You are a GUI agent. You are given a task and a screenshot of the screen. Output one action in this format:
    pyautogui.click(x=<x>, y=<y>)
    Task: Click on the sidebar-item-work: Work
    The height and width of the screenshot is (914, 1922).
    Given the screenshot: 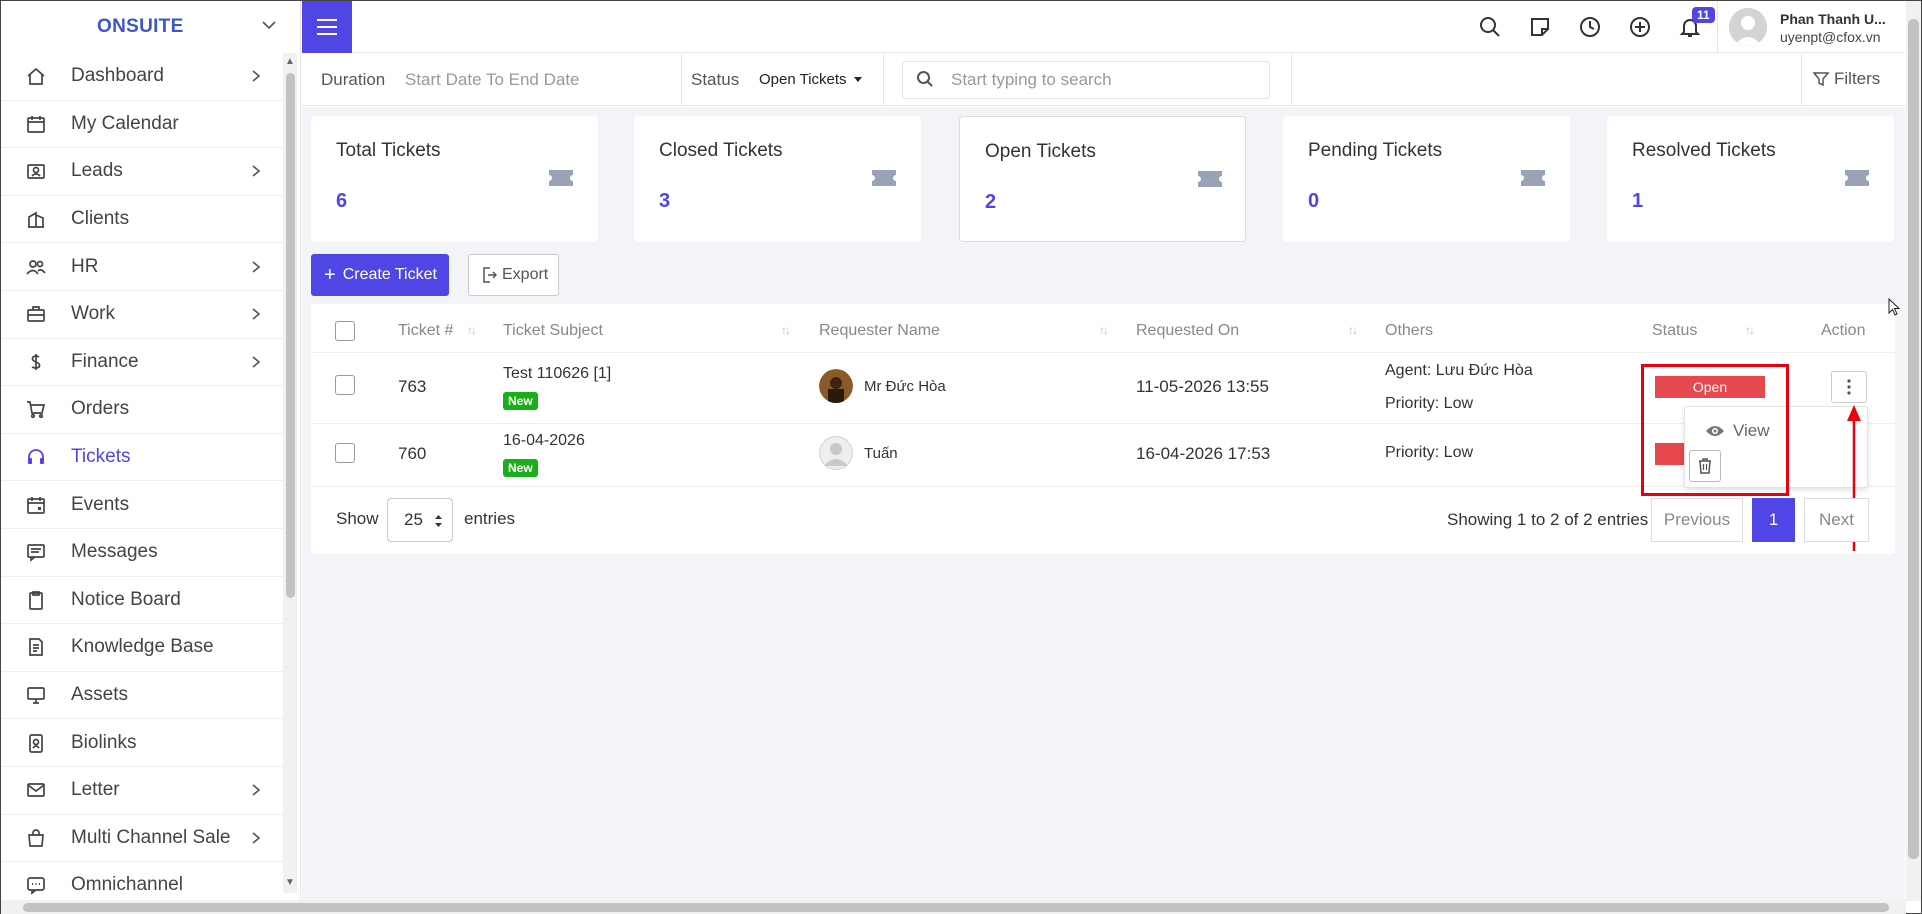 What is the action you would take?
    pyautogui.click(x=142, y=315)
    